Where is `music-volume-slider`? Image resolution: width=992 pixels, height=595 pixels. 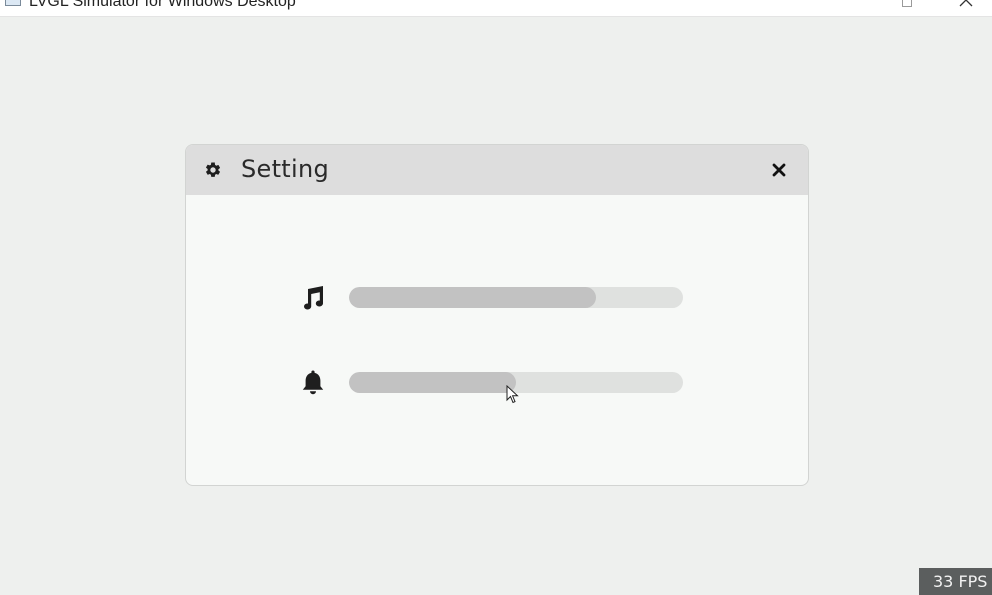 music-volume-slider is located at coordinates (516, 297).